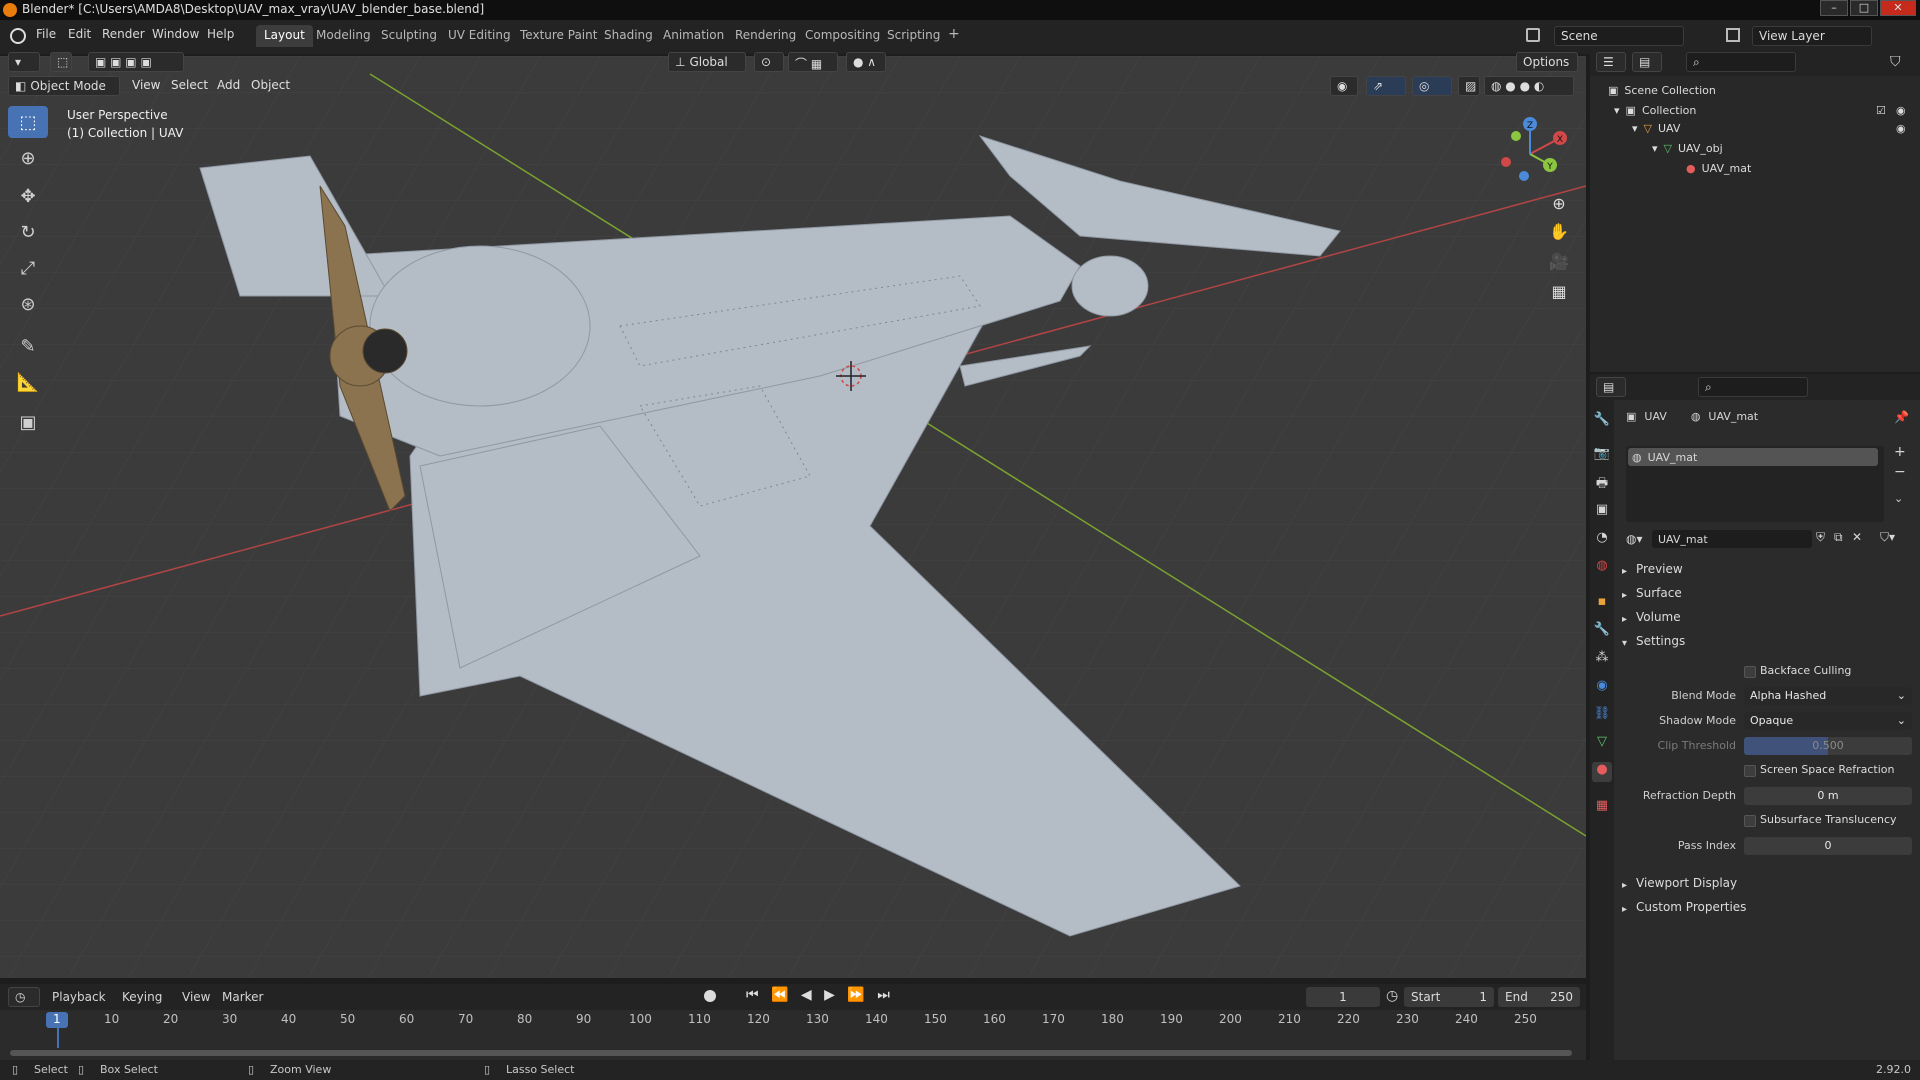 The height and width of the screenshot is (1080, 1920). Describe the element at coordinates (1773, 128) in the screenshot. I see `outliner-row-uav: ▾ ▽ UAV ◉` at that location.